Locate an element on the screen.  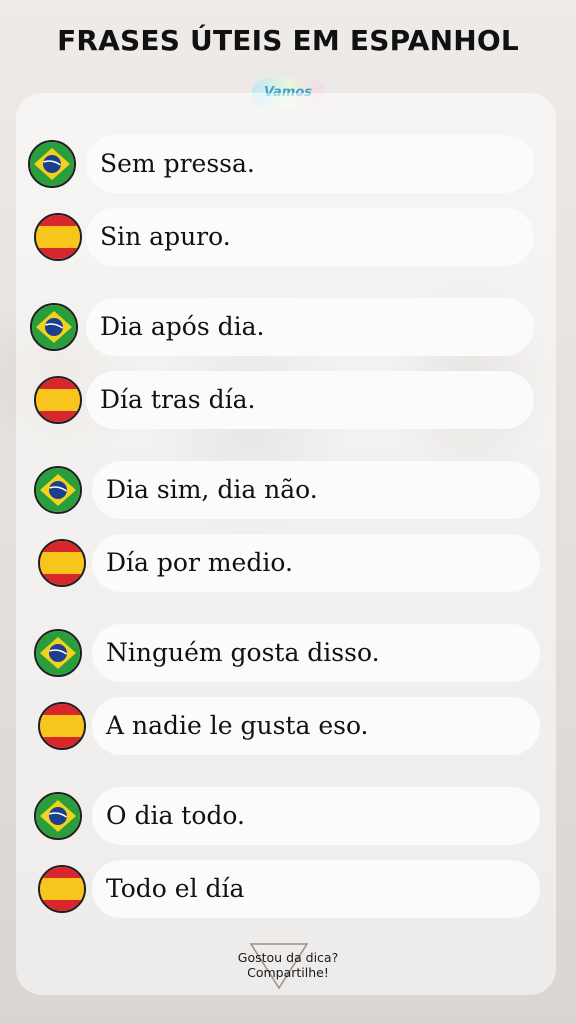
phrase-text: Todo el día is located at coordinates (316, 889).